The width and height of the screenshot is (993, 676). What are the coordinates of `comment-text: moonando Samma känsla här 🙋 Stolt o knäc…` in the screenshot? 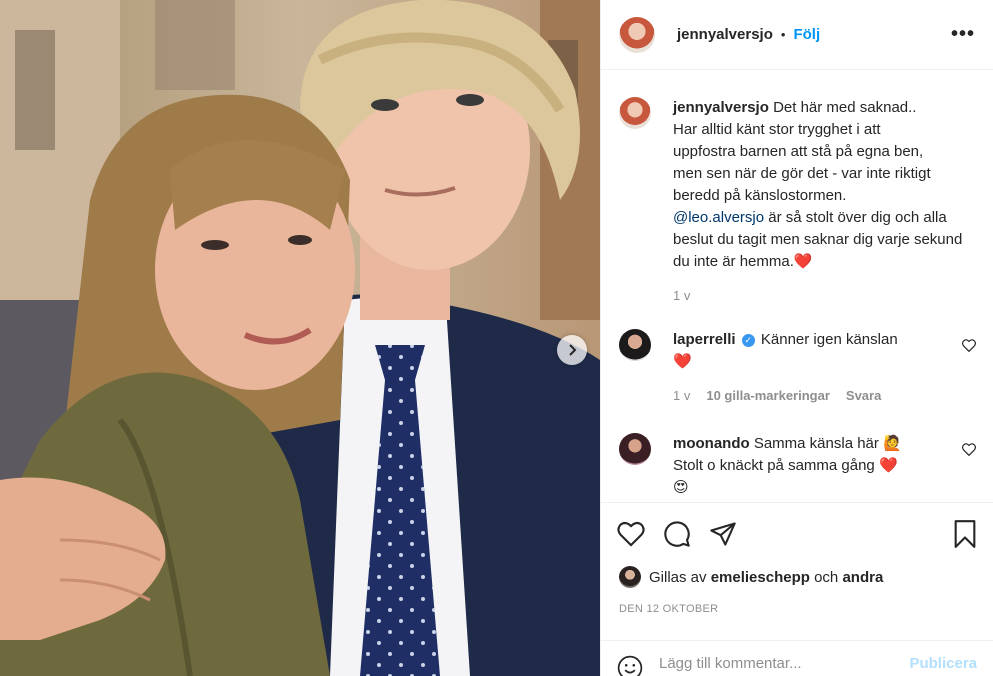 It's located at (818, 466).